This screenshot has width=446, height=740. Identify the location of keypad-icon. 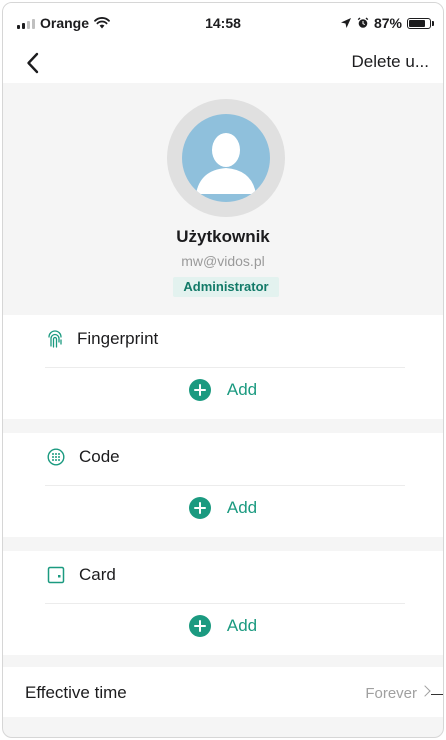
(56, 457).